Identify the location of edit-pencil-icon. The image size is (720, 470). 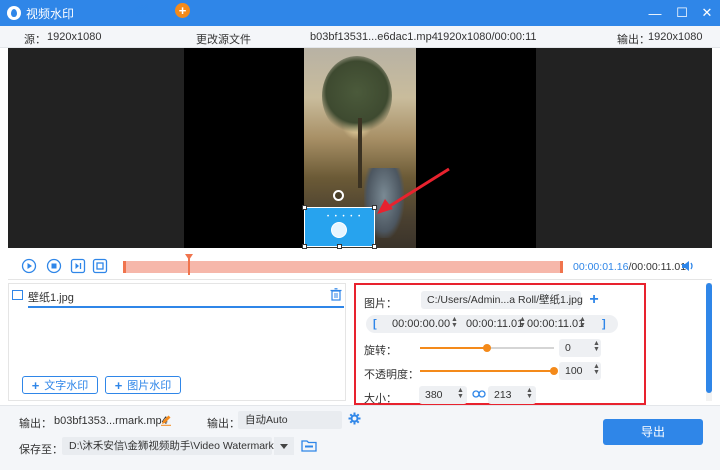
(166, 420).